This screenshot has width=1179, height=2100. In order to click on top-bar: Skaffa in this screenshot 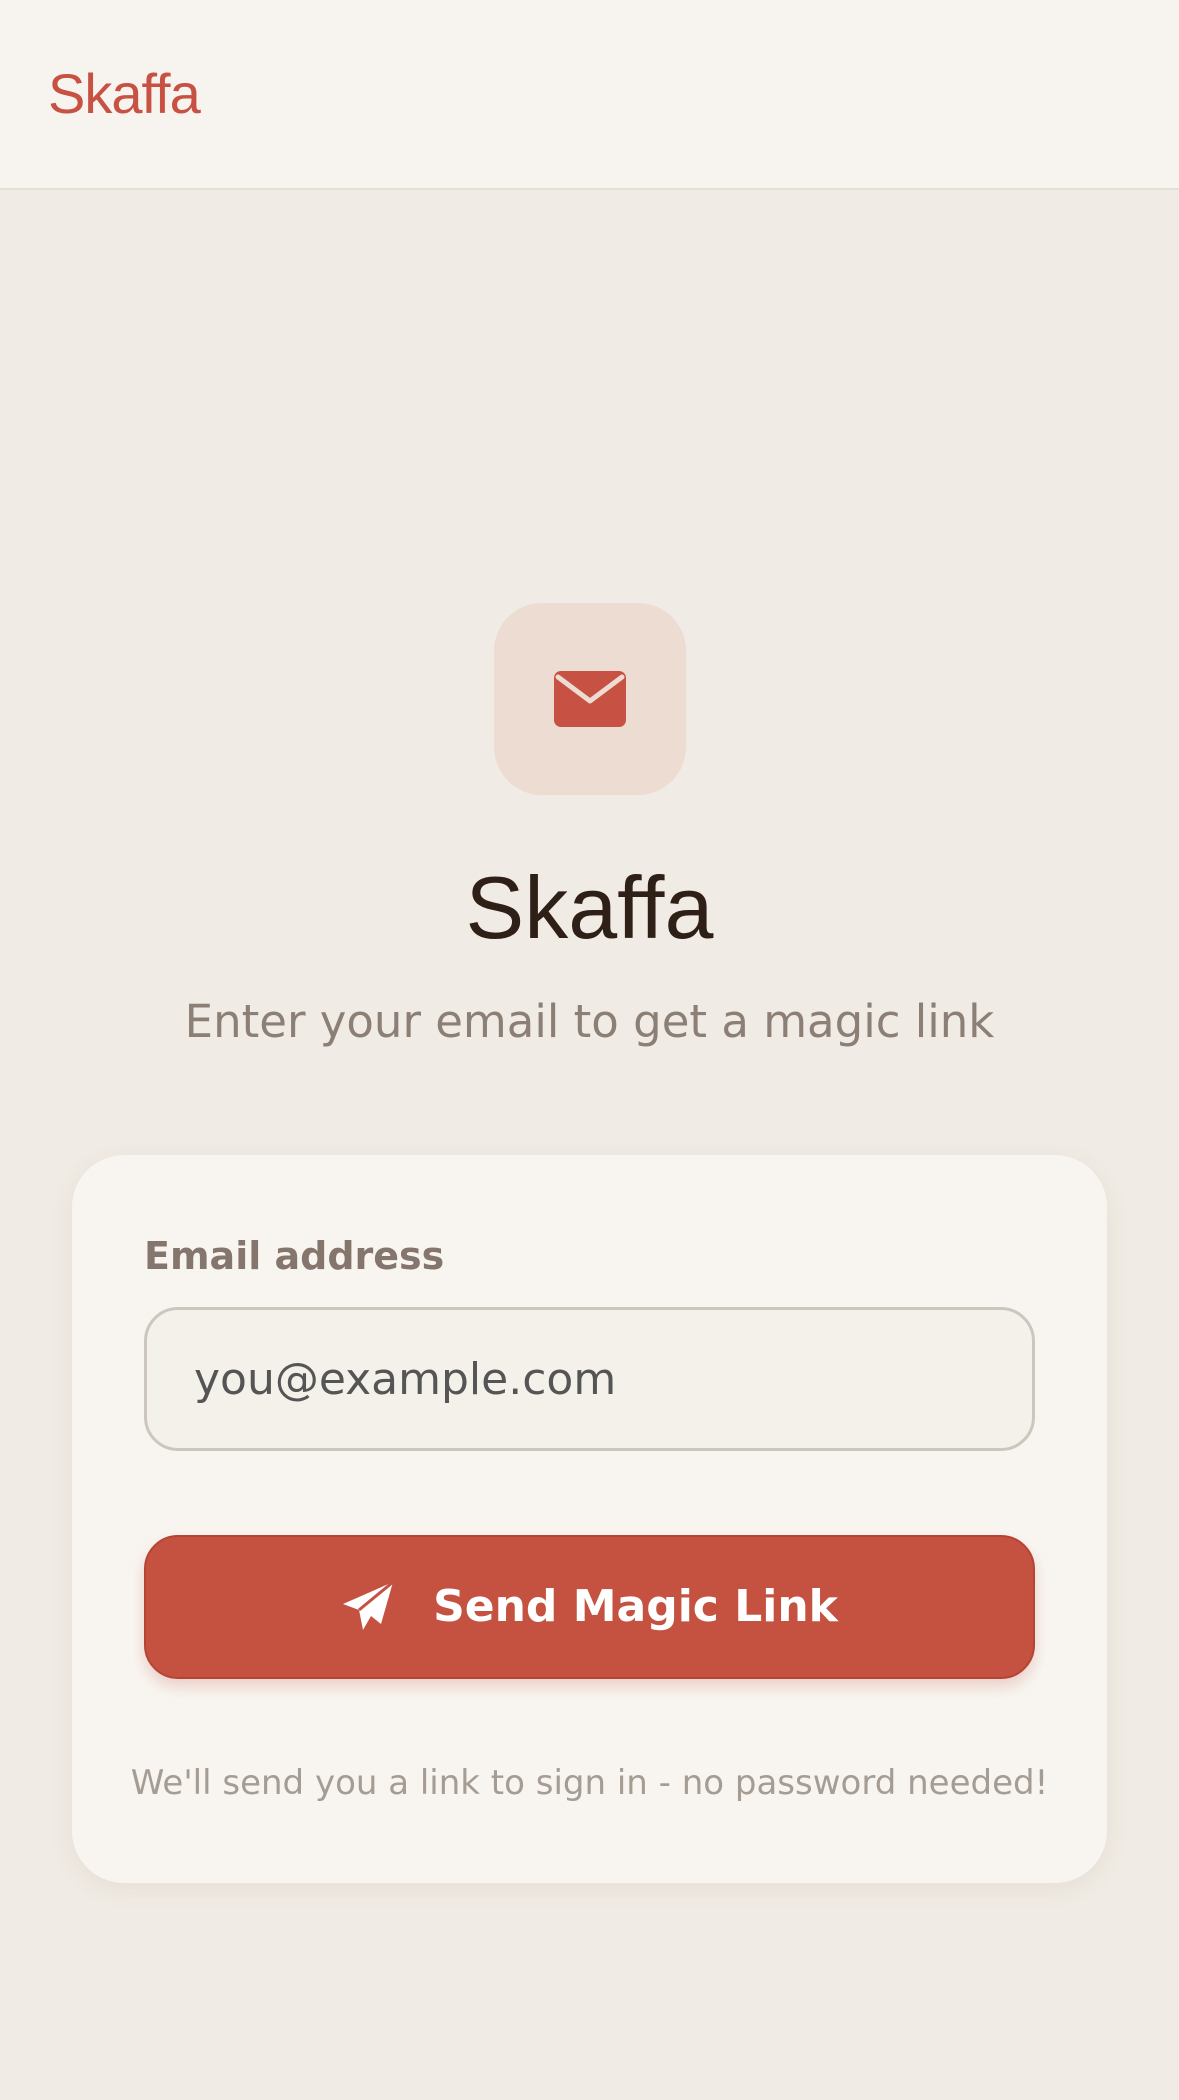, I will do `click(589, 95)`.